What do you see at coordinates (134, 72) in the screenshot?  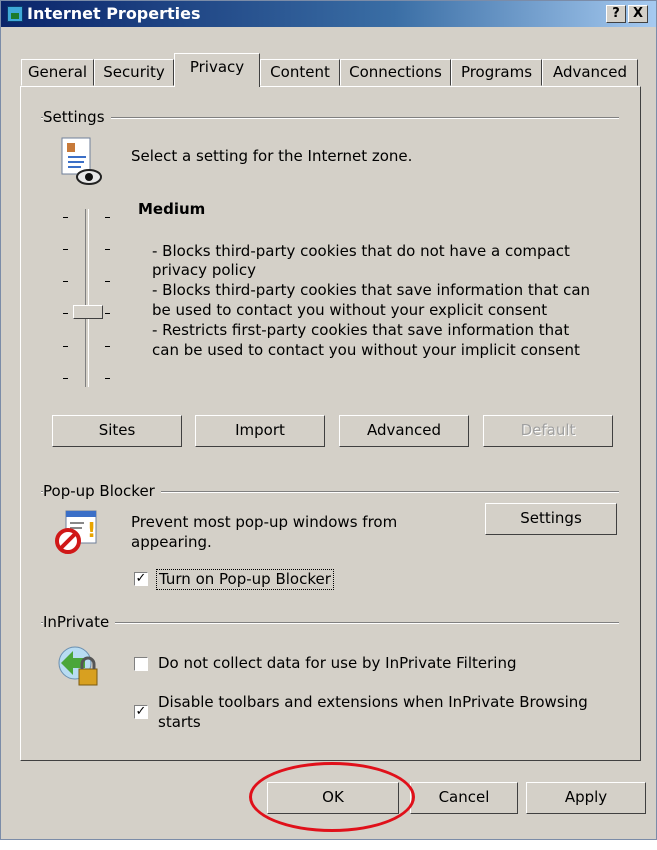 I see `tab-security: Security` at bounding box center [134, 72].